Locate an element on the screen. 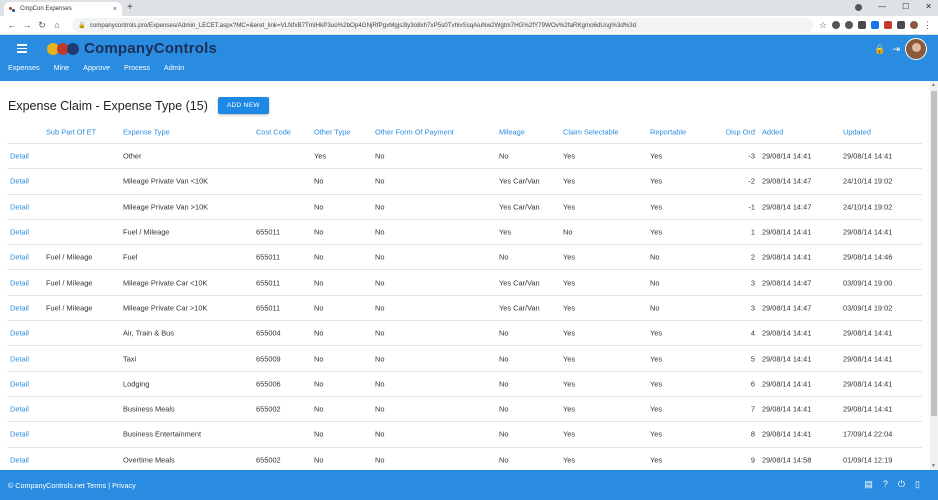 The height and width of the screenshot is (500, 938). scroll-down-icon: ▼ is located at coordinates (933, 466).